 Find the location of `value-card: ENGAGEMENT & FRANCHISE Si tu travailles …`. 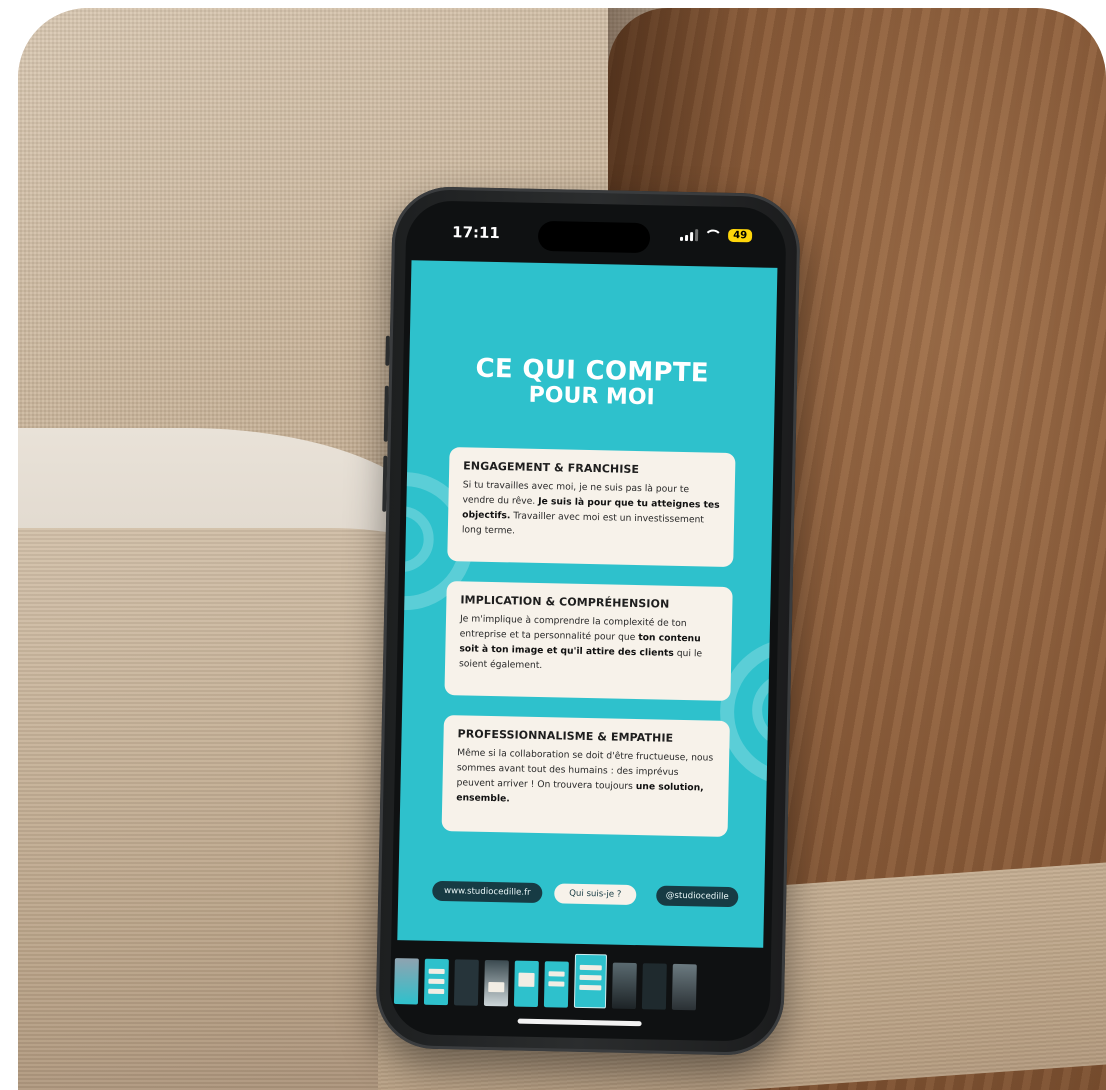

value-card: ENGAGEMENT & FRANCHISE Si tu travailles … is located at coordinates (591, 507).